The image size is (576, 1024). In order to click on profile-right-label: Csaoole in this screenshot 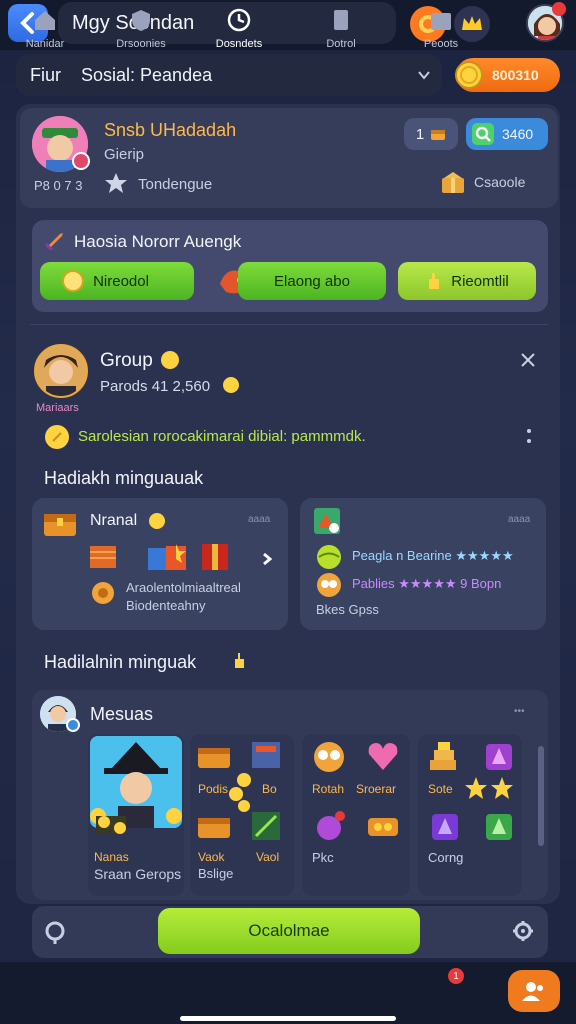, I will do `click(500, 182)`.